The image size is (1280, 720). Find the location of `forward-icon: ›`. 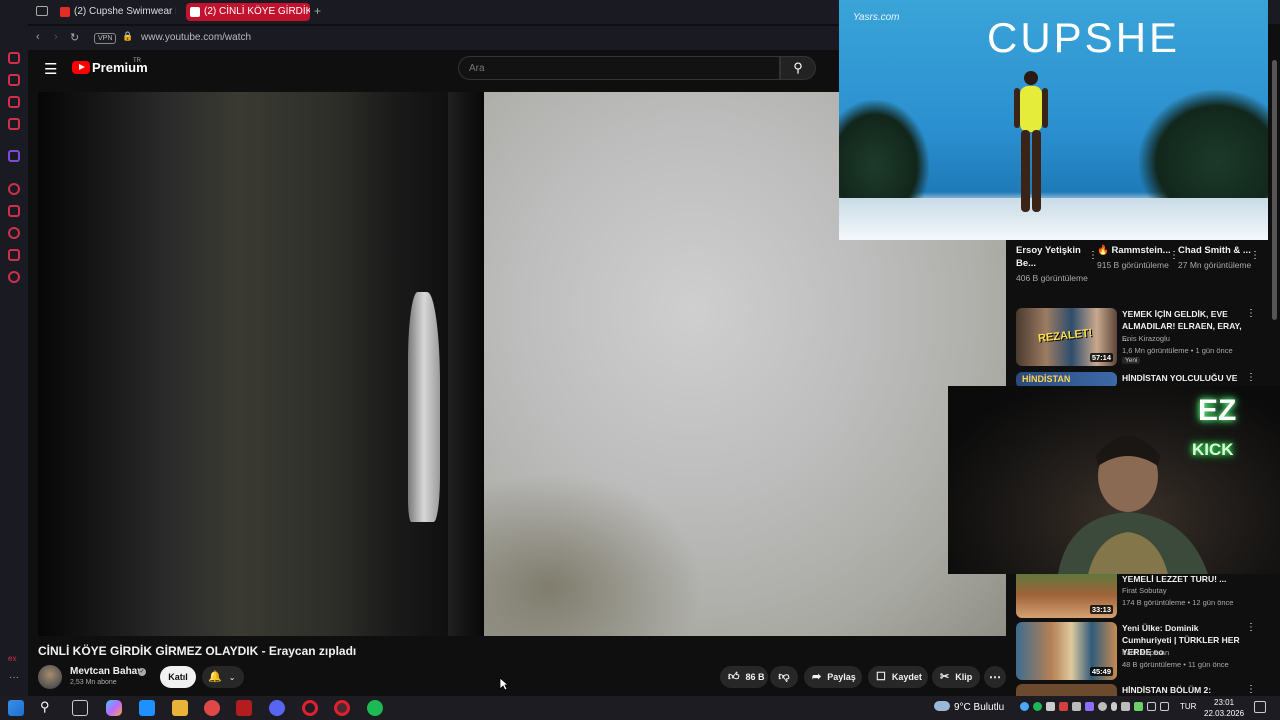

forward-icon: › is located at coordinates (56, 37).